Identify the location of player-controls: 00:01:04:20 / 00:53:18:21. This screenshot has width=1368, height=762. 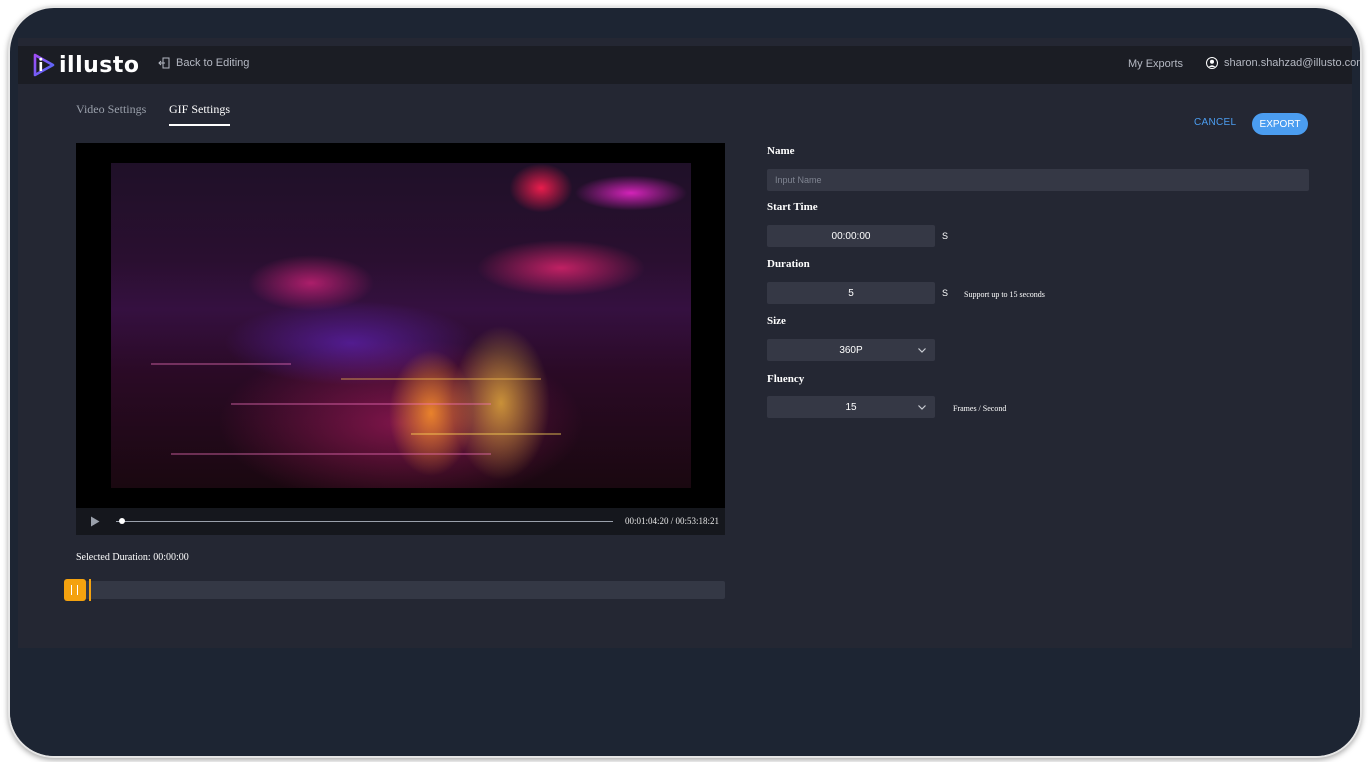
(400, 521).